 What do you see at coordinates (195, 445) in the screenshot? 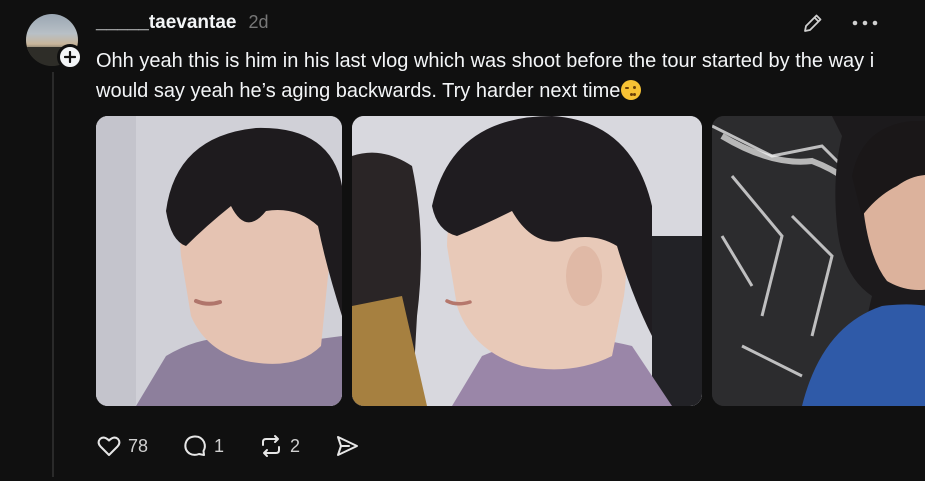
I see `comment-icon` at bounding box center [195, 445].